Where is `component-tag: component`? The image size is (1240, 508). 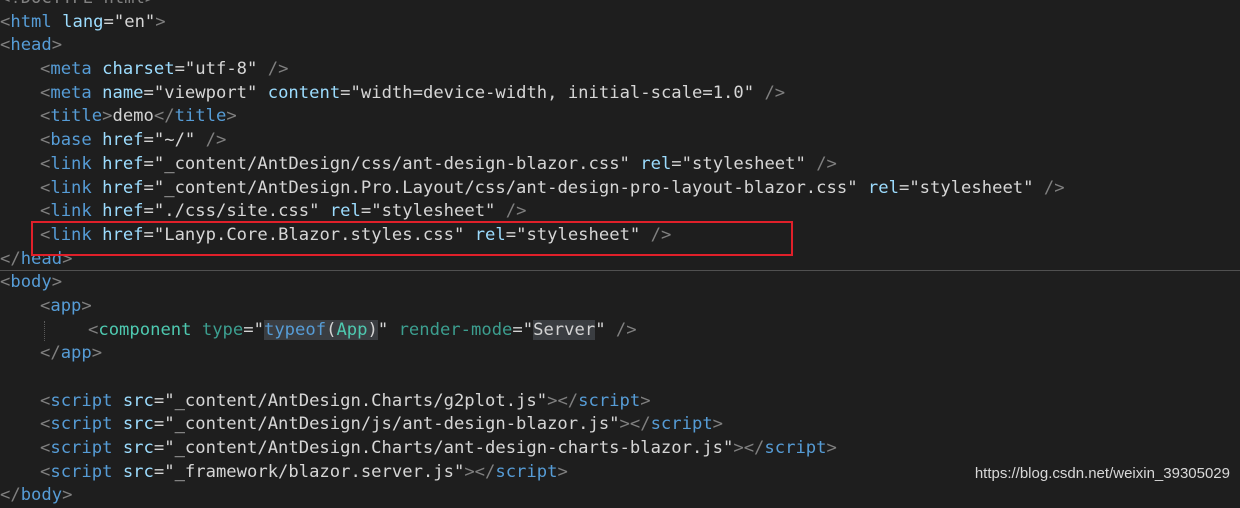 component-tag: component is located at coordinates (145, 329).